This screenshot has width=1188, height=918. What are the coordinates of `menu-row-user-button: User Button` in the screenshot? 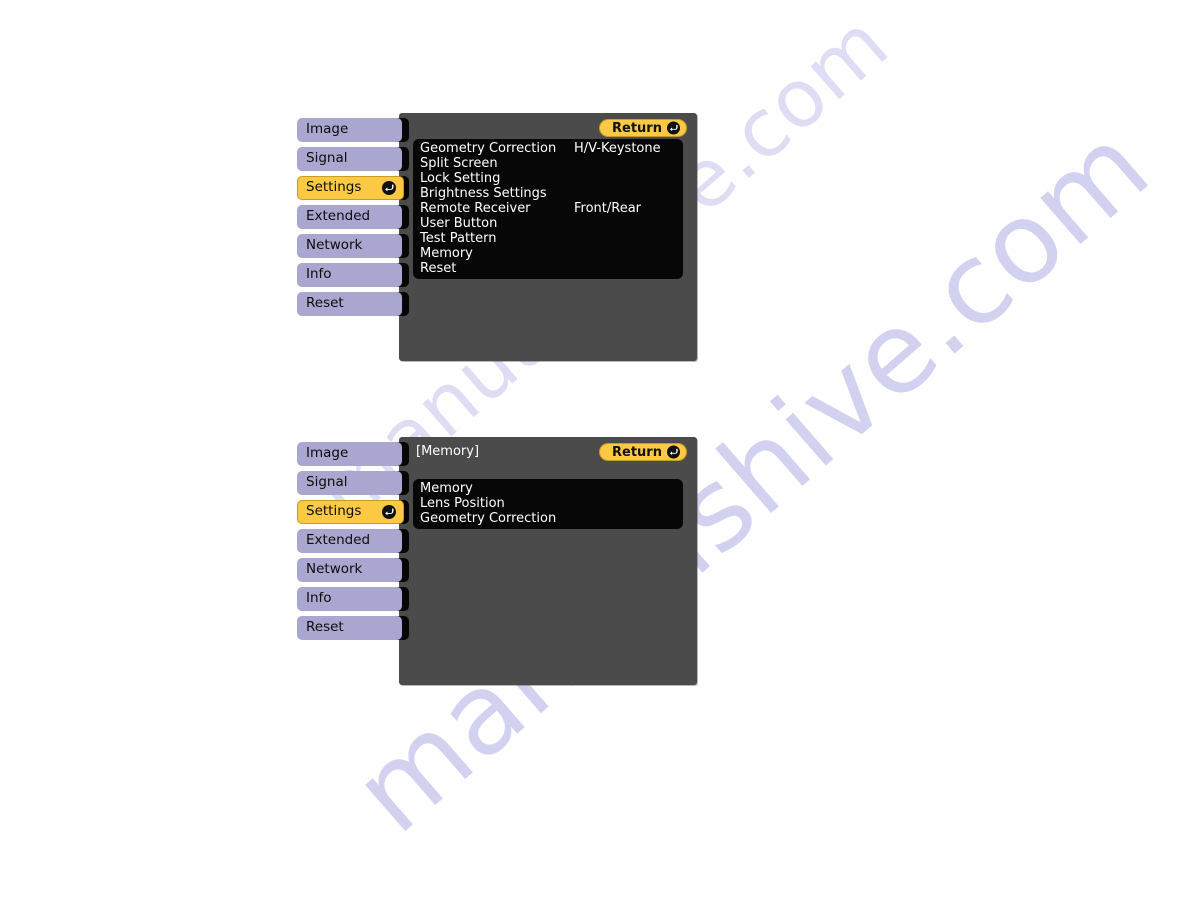 It's located at (548, 223).